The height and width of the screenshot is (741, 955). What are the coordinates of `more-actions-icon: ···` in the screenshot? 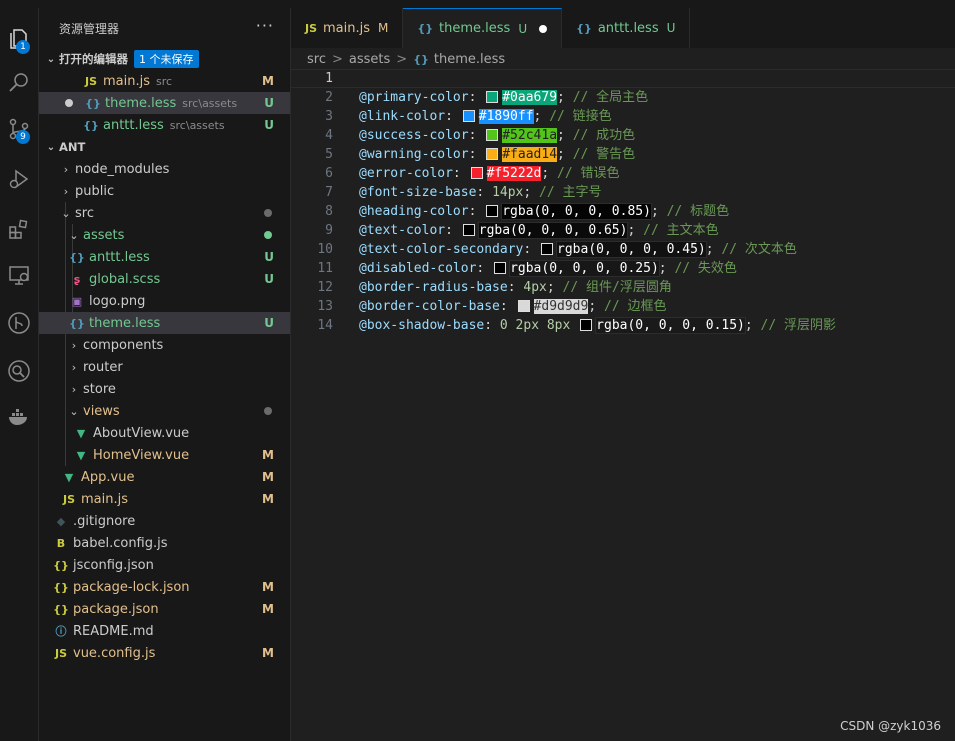 It's located at (265, 25).